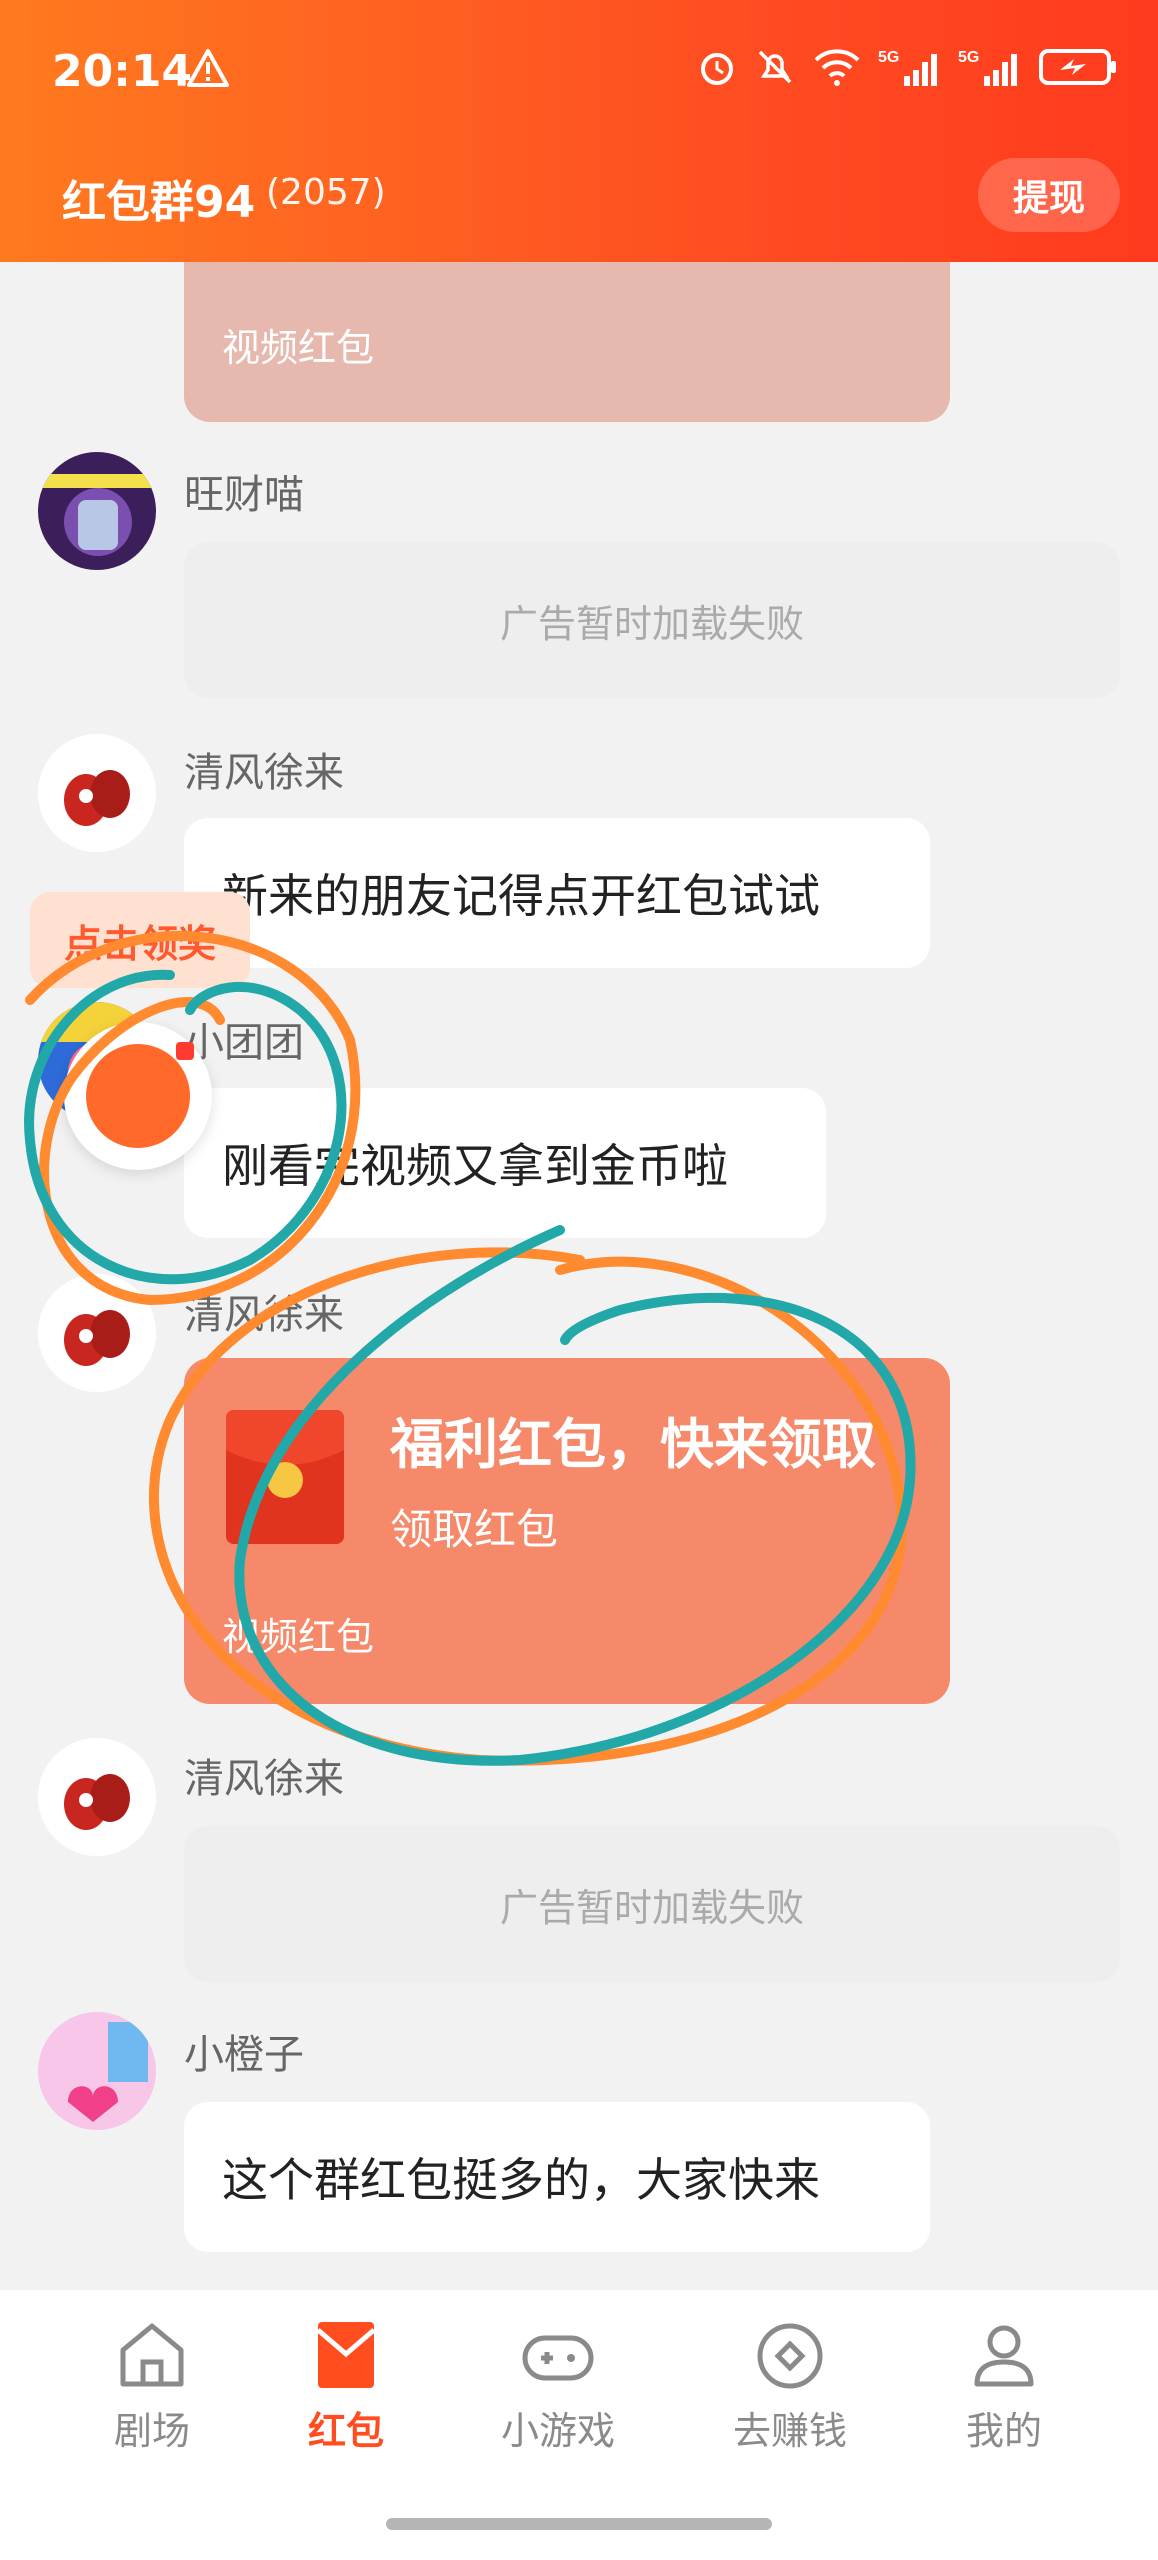 This screenshot has height=2560, width=1158. What do you see at coordinates (505, 1163) in the screenshot?
I see `message-bubble: 刚看完视频又拿到金币啦` at bounding box center [505, 1163].